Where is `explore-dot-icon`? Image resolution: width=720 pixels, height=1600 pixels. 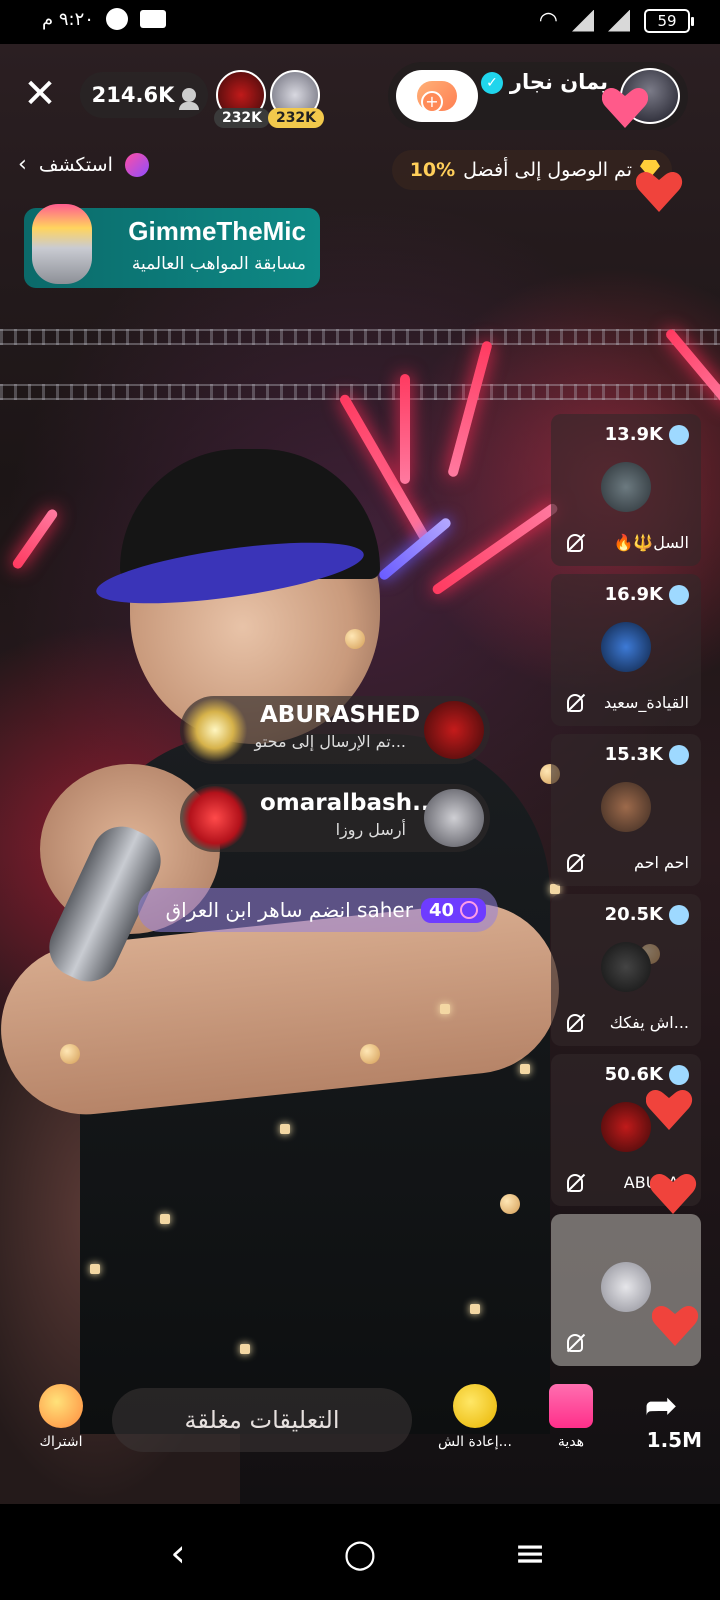
explore-dot-icon is located at coordinates (136, 164).